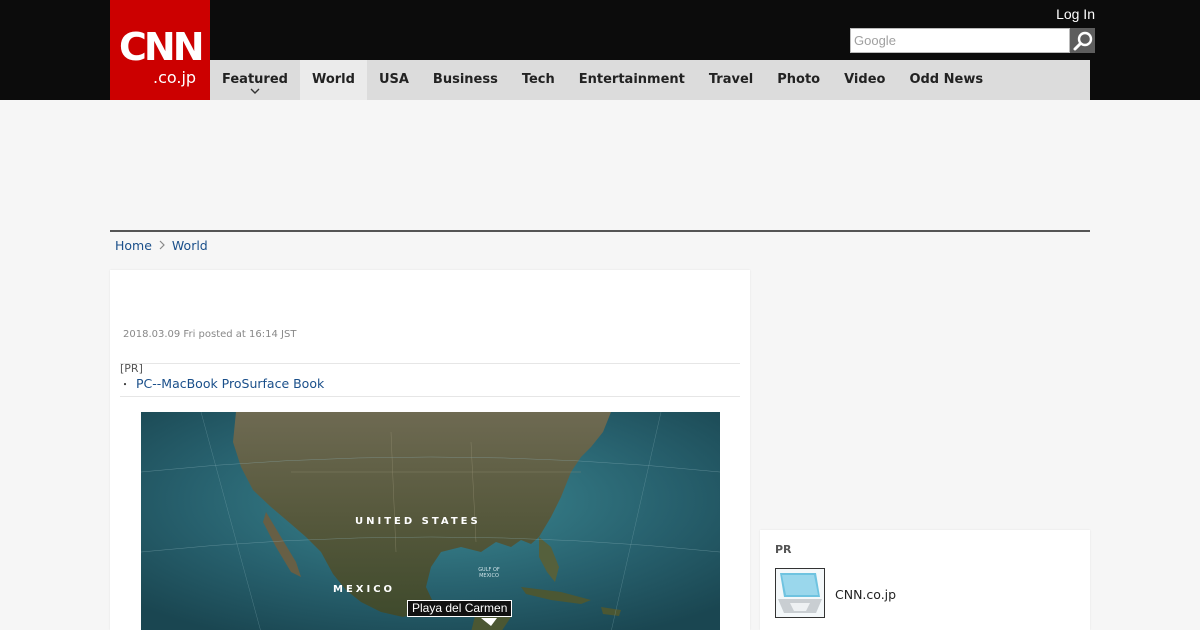 The image size is (1200, 630). What do you see at coordinates (925, 580) in the screenshot?
I see `sidebar-pr: PR CNN.co.jp` at bounding box center [925, 580].